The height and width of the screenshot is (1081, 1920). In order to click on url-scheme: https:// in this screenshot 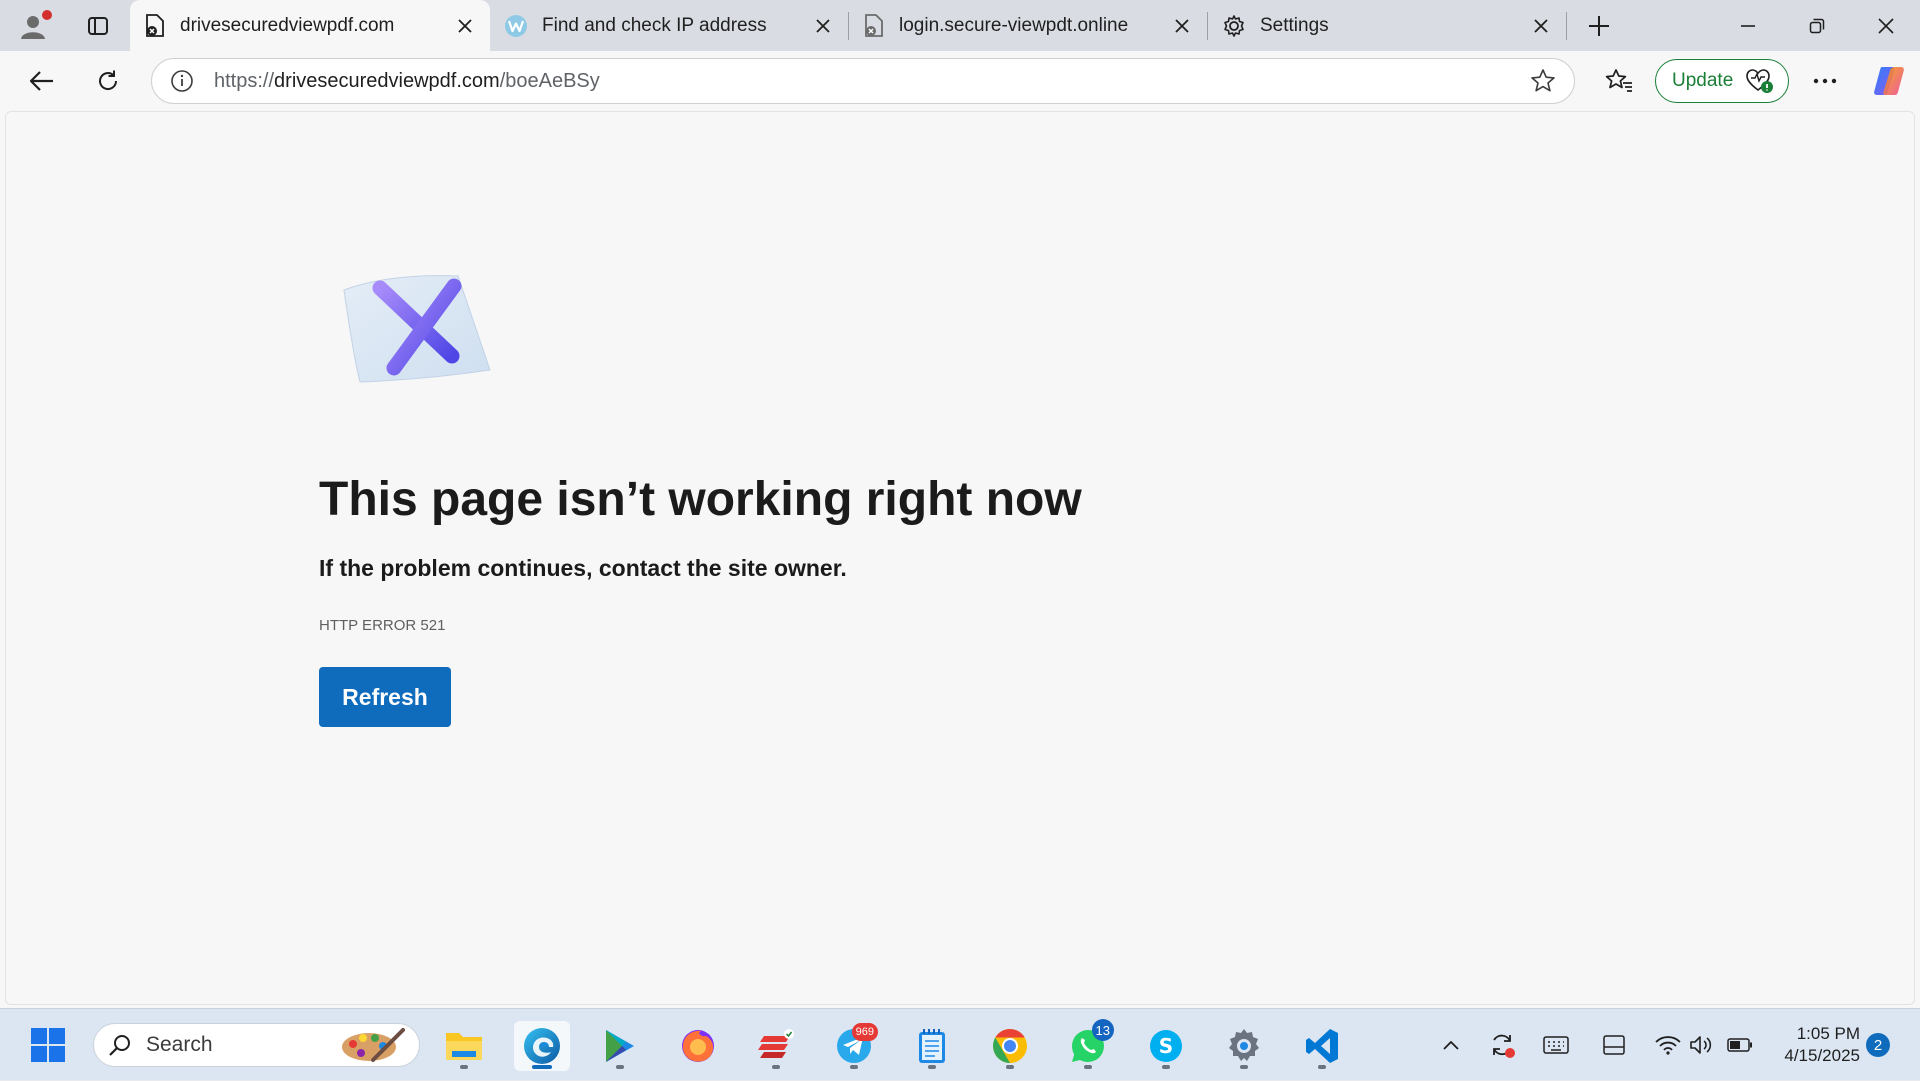, I will do `click(244, 80)`.